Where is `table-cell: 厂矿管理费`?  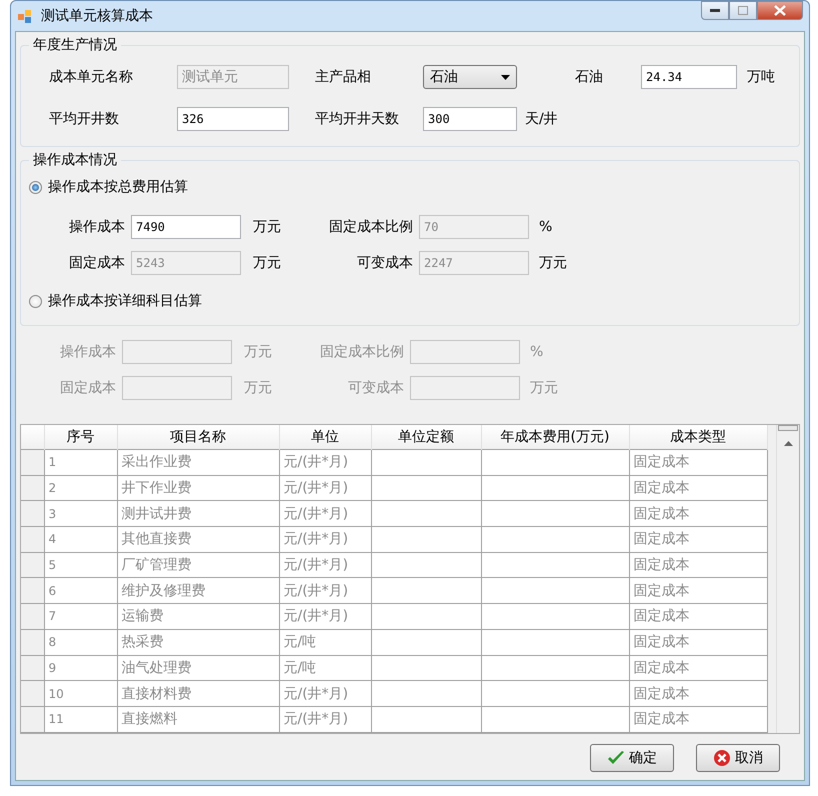
table-cell: 厂矿管理费 is located at coordinates (198, 565).